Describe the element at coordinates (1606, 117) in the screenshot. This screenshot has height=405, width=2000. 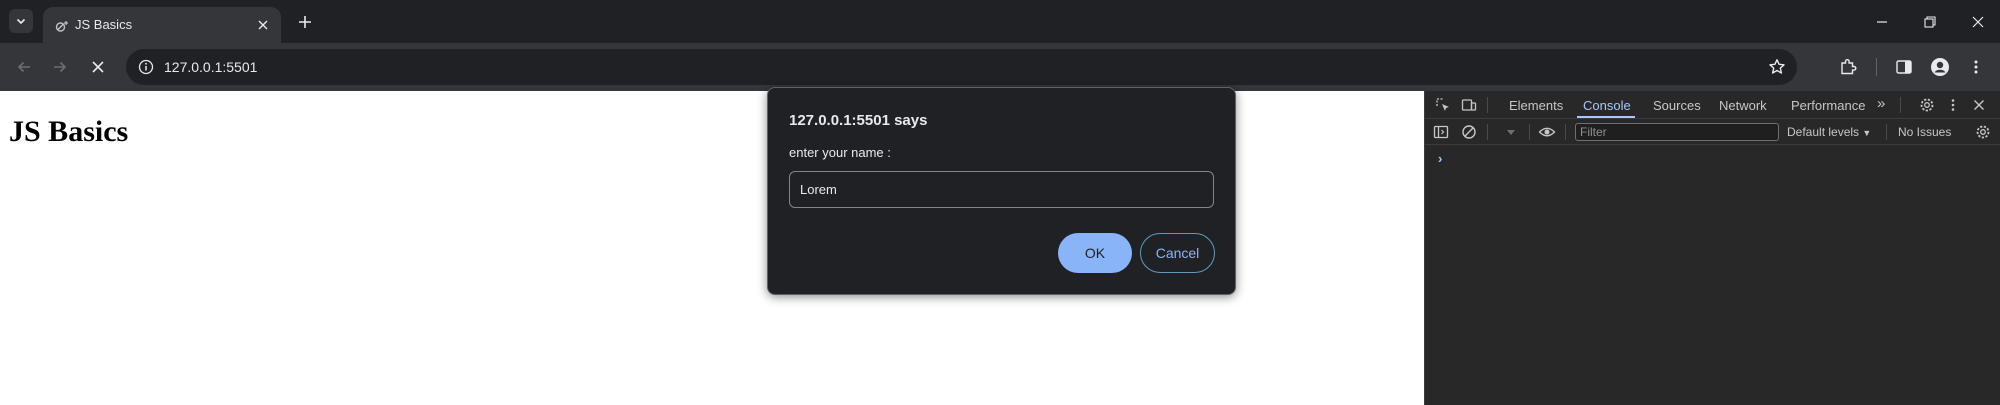
I see `active-tab-indicator` at that location.